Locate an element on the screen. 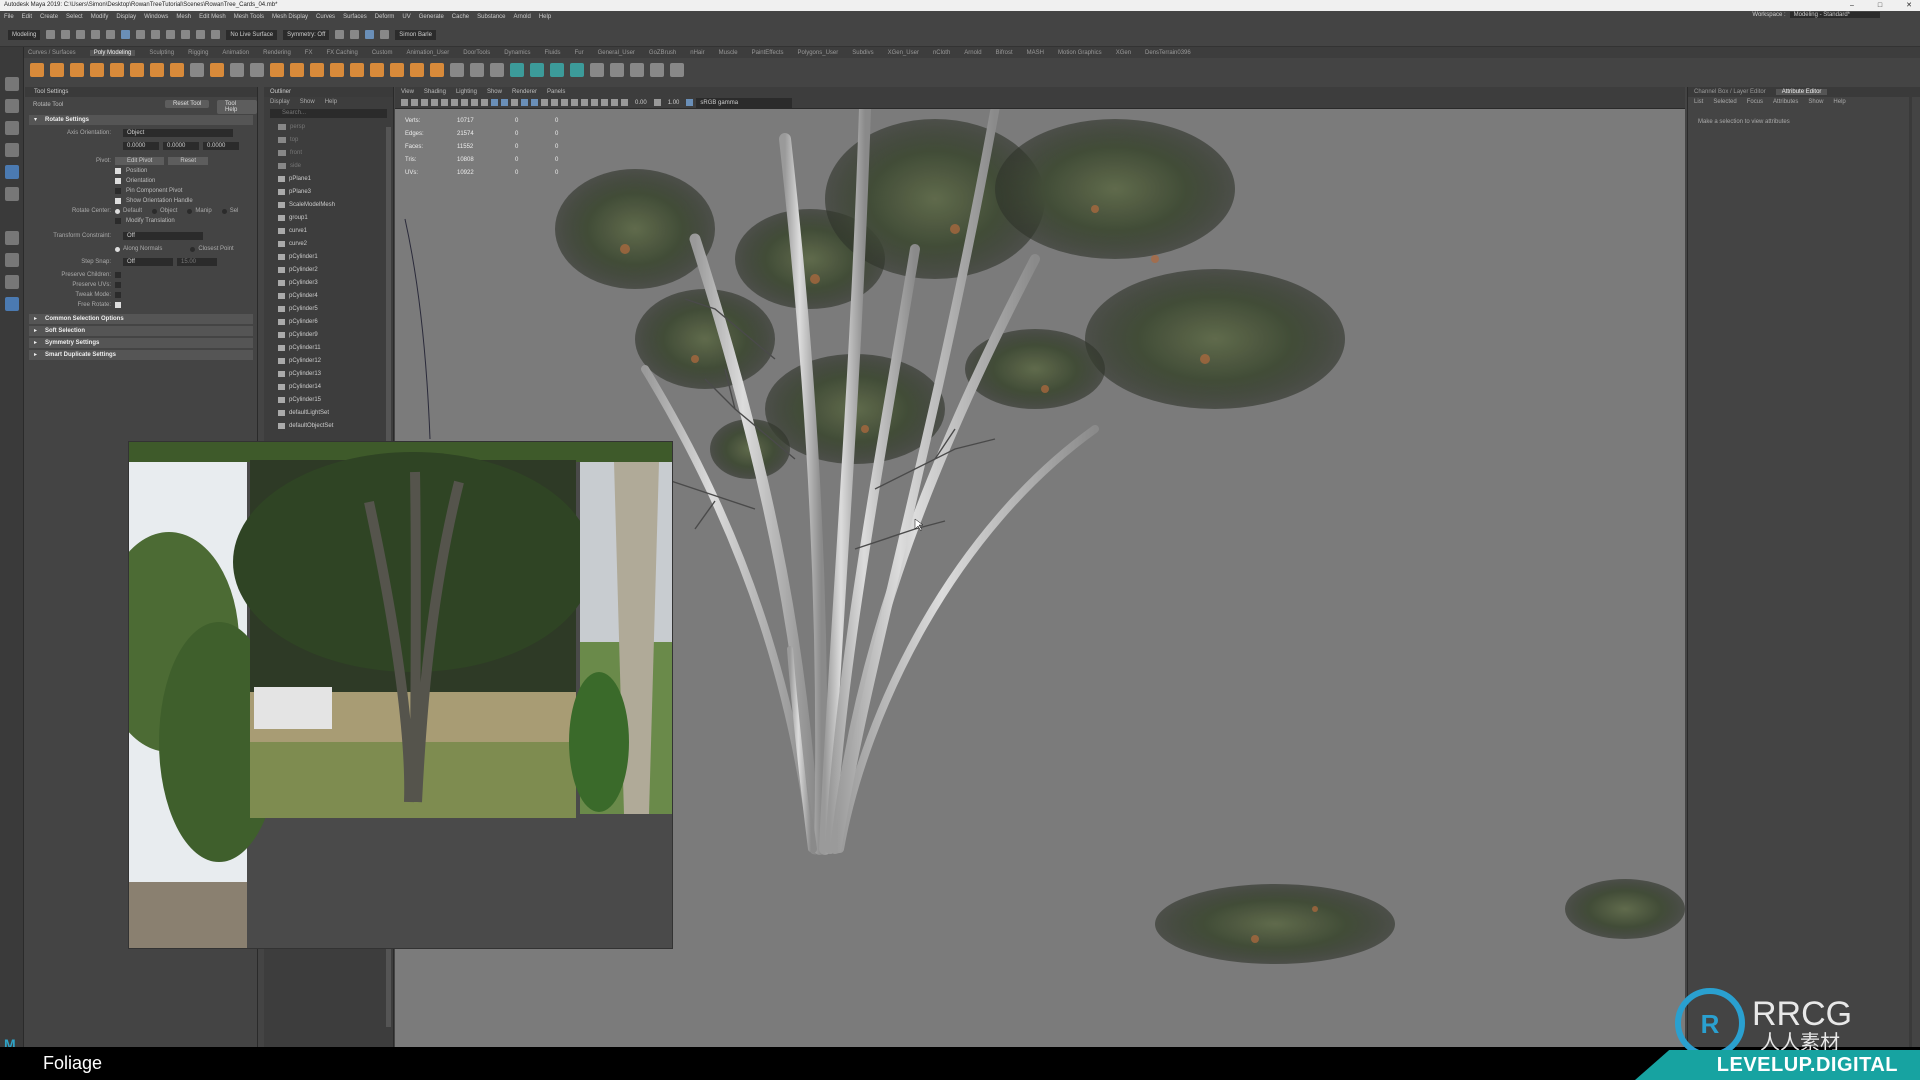  shelf-tab: Dynamics is located at coordinates (517, 53).